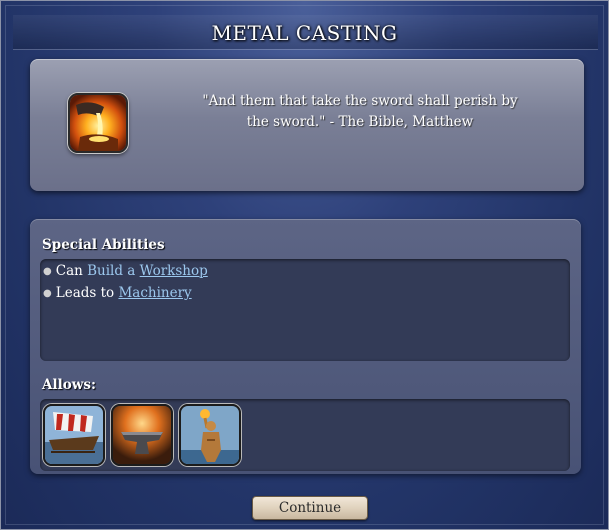  Describe the element at coordinates (304, 33) in the screenshot. I see `popup-title: METAL CASTING` at that location.